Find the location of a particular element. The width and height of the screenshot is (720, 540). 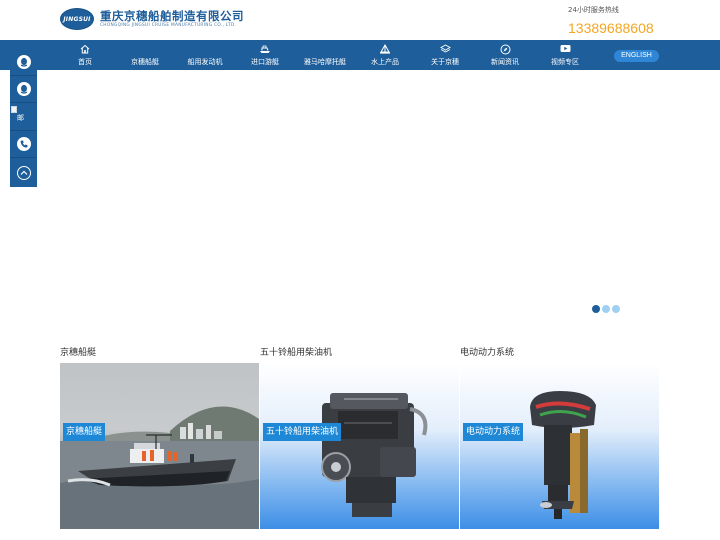

nav-item-boats: 京穗船艇 is located at coordinates (145, 55).